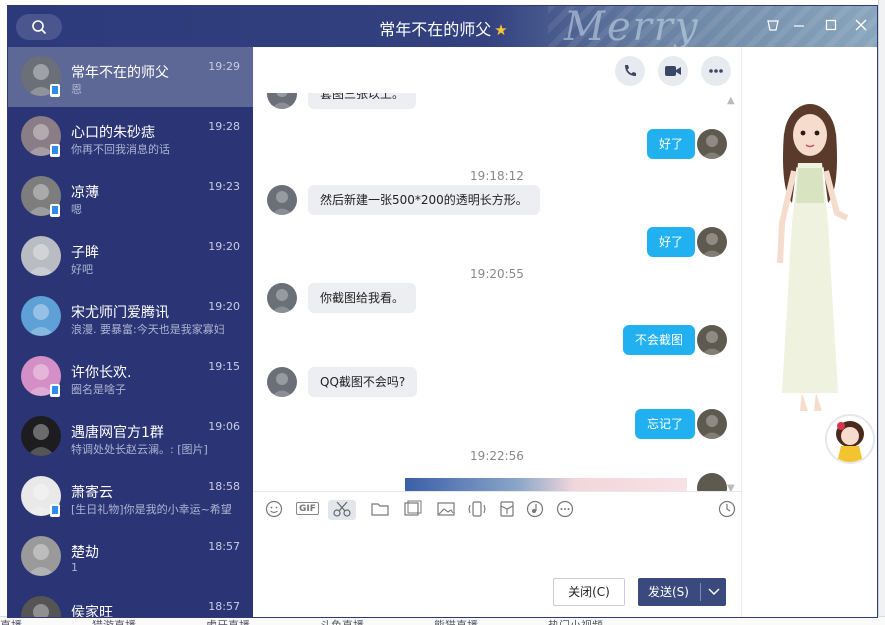 Image resolution: width=885 pixels, height=625 pixels. Describe the element at coordinates (130, 257) in the screenshot. I see `contact-item: 子眸 19:20 好吧` at that location.